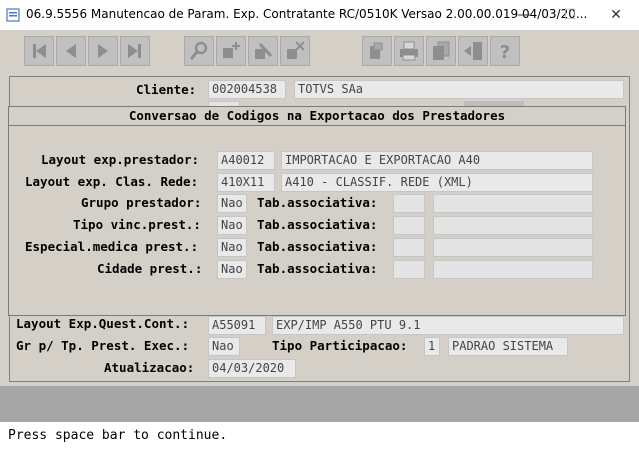 The image size is (639, 458). Describe the element at coordinates (448, 325) in the screenshot. I see `layout-quest-desc-field: EXP/IMP A550 PTU 9.1` at that location.